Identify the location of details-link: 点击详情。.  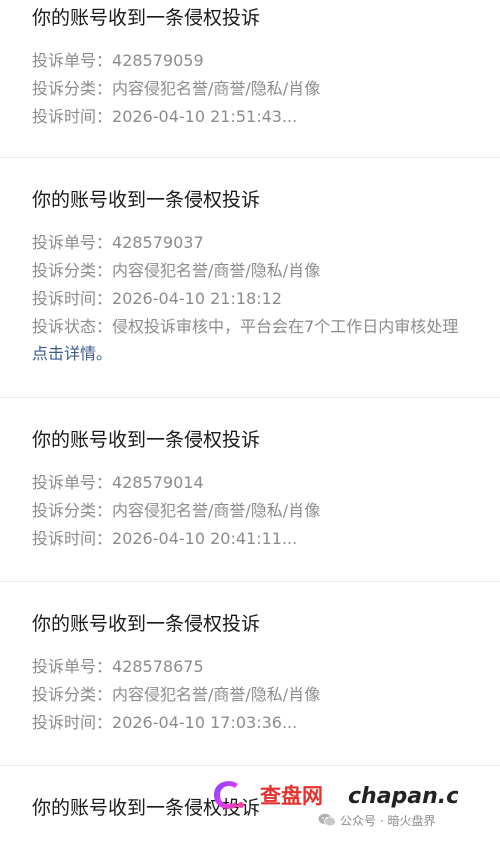
(266, 354).